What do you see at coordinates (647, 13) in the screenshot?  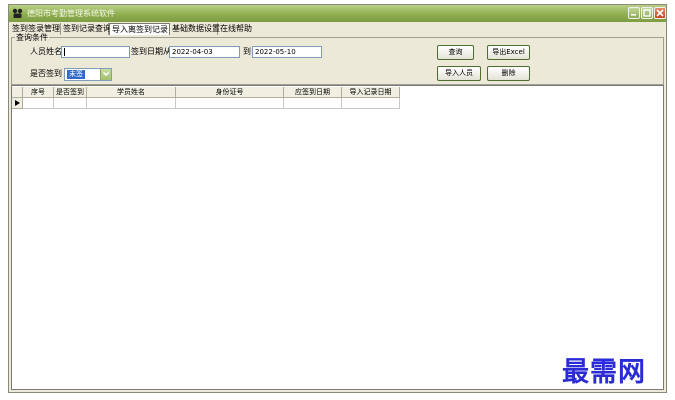 I see `maximize-icon` at bounding box center [647, 13].